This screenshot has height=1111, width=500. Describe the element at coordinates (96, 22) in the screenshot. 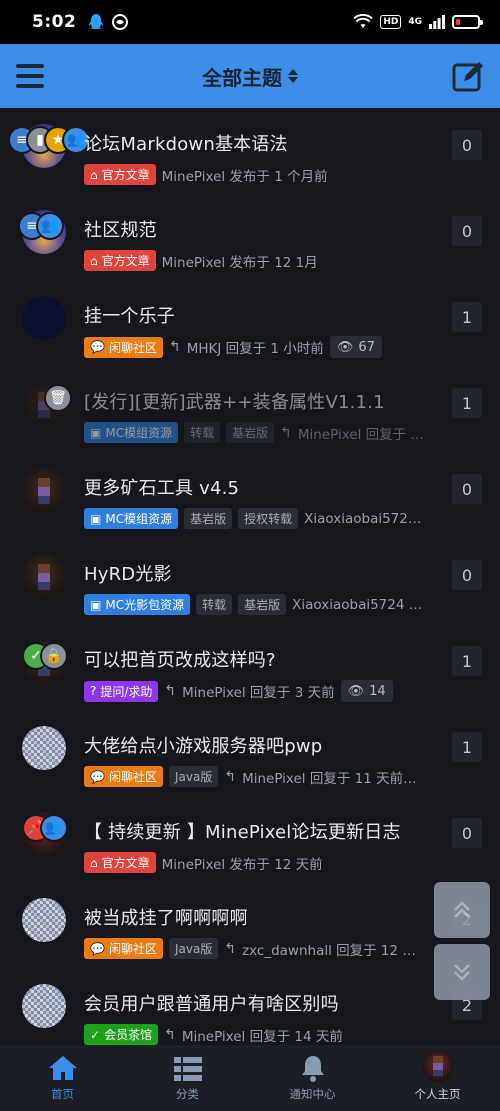

I see `qq-penguin-icon` at that location.